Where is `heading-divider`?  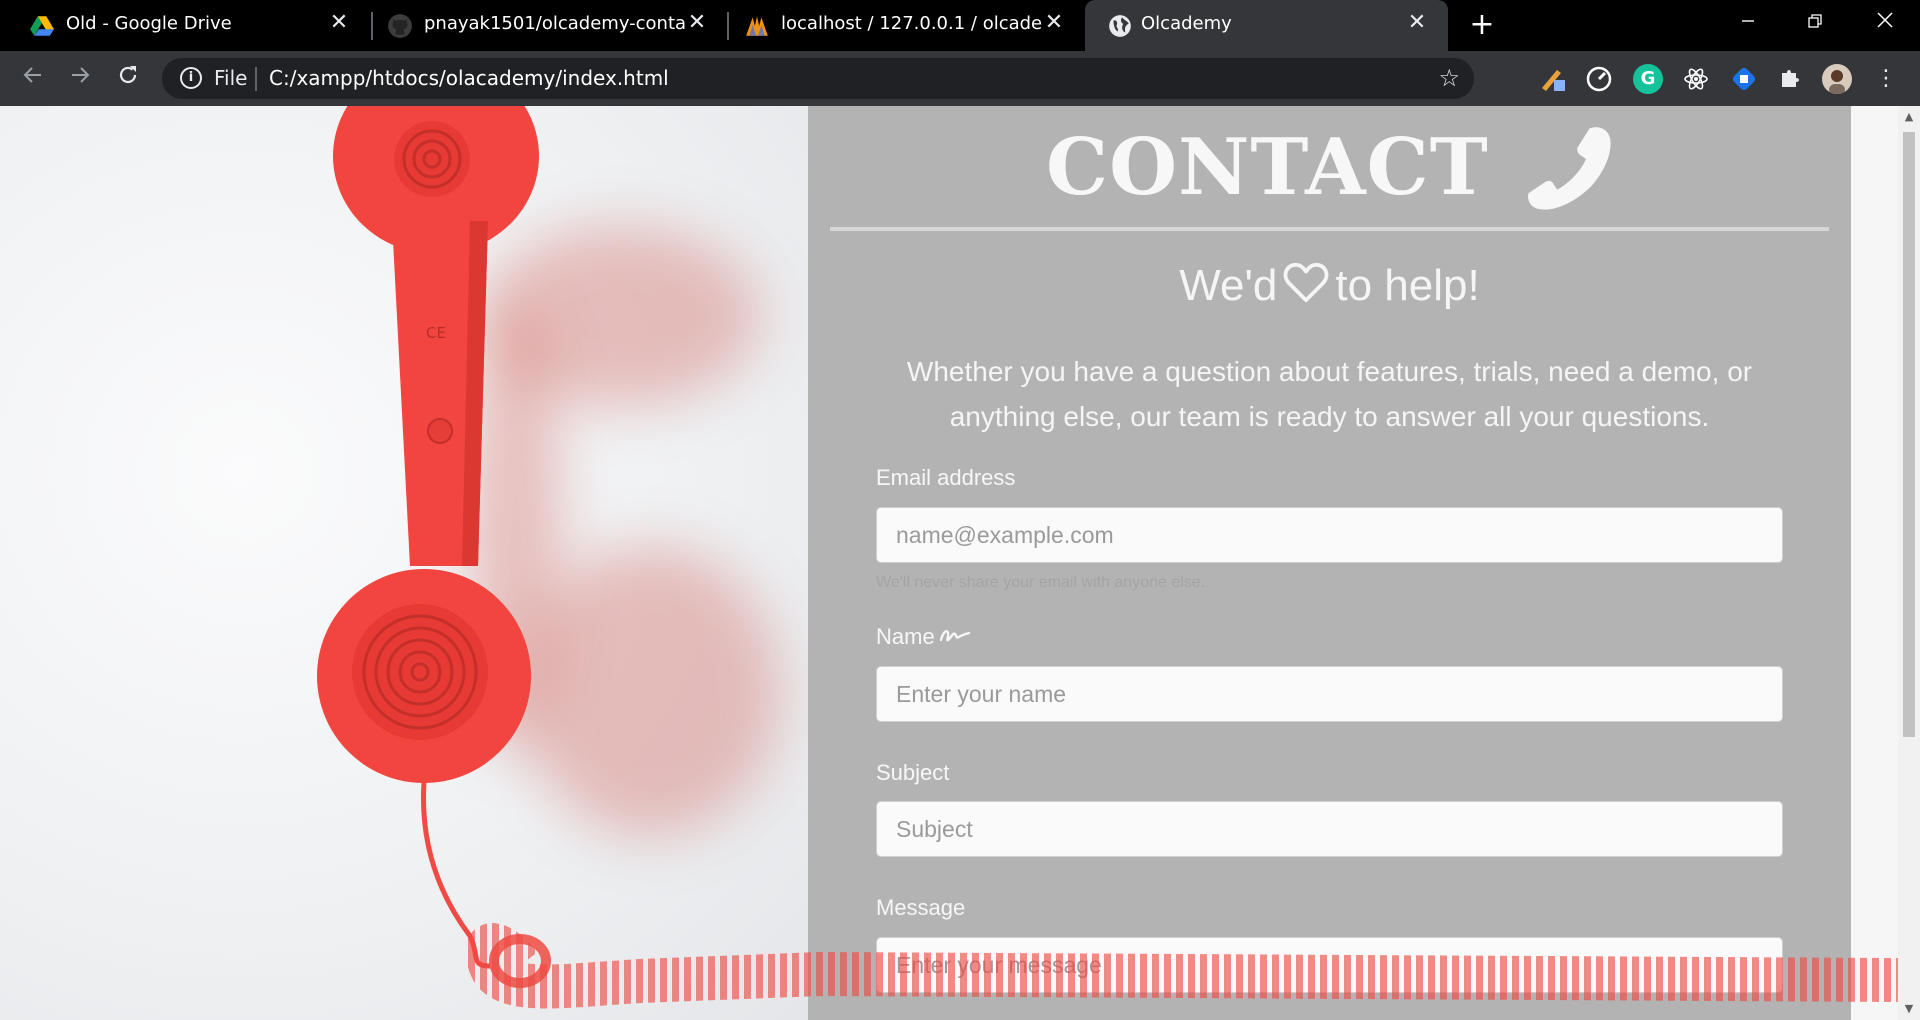
heading-divider is located at coordinates (1329, 229).